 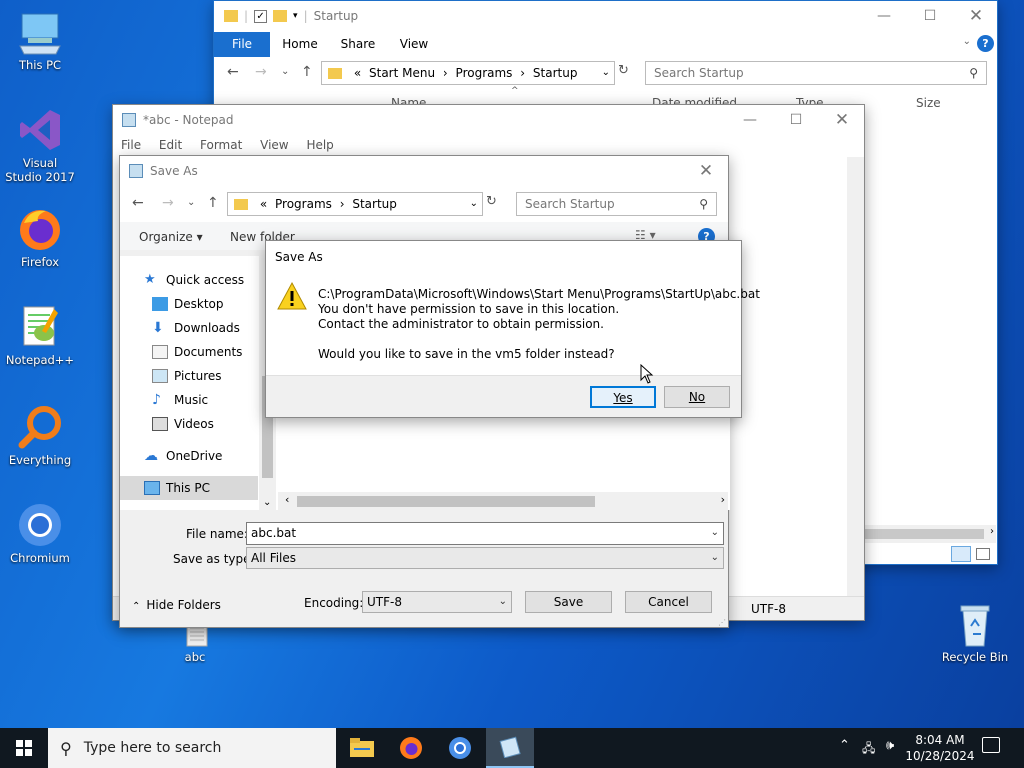 I want to click on desktop-icon-chromium: Chromium, so click(x=40, y=533).